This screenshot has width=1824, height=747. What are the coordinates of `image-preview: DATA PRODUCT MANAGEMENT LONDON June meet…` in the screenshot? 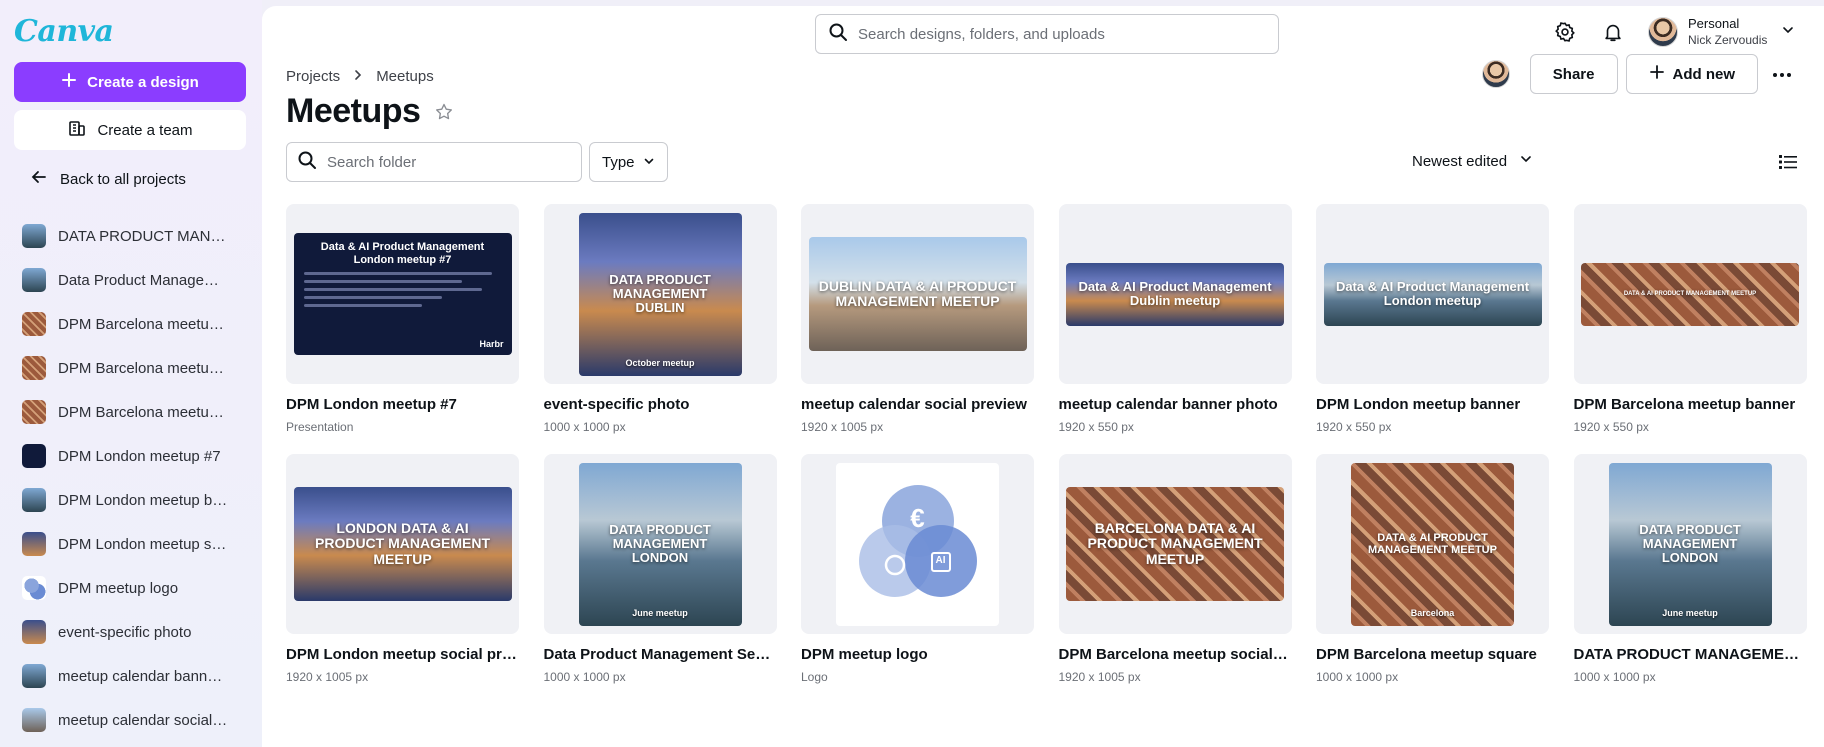 It's located at (660, 544).